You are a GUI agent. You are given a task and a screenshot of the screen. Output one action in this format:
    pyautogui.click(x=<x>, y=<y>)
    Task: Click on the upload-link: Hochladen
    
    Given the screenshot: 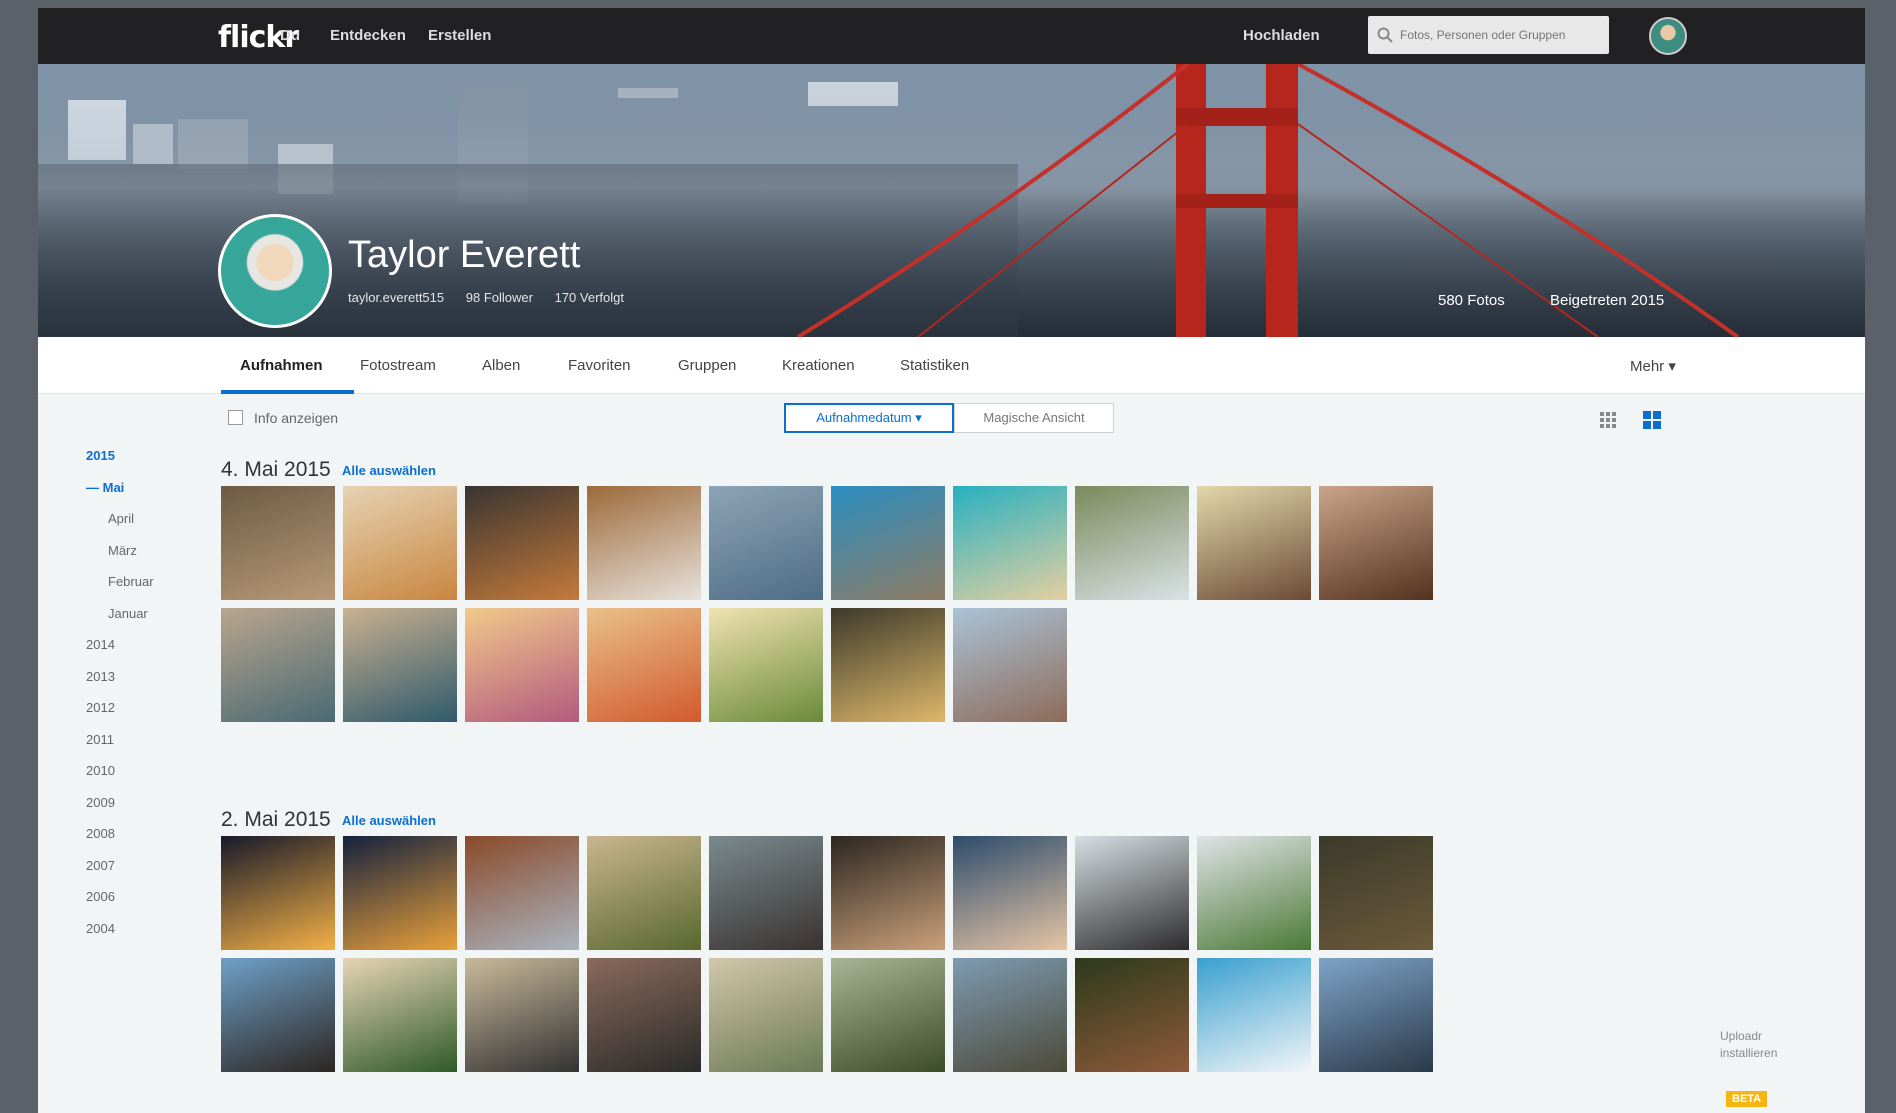 What is the action you would take?
    pyautogui.click(x=1281, y=35)
    